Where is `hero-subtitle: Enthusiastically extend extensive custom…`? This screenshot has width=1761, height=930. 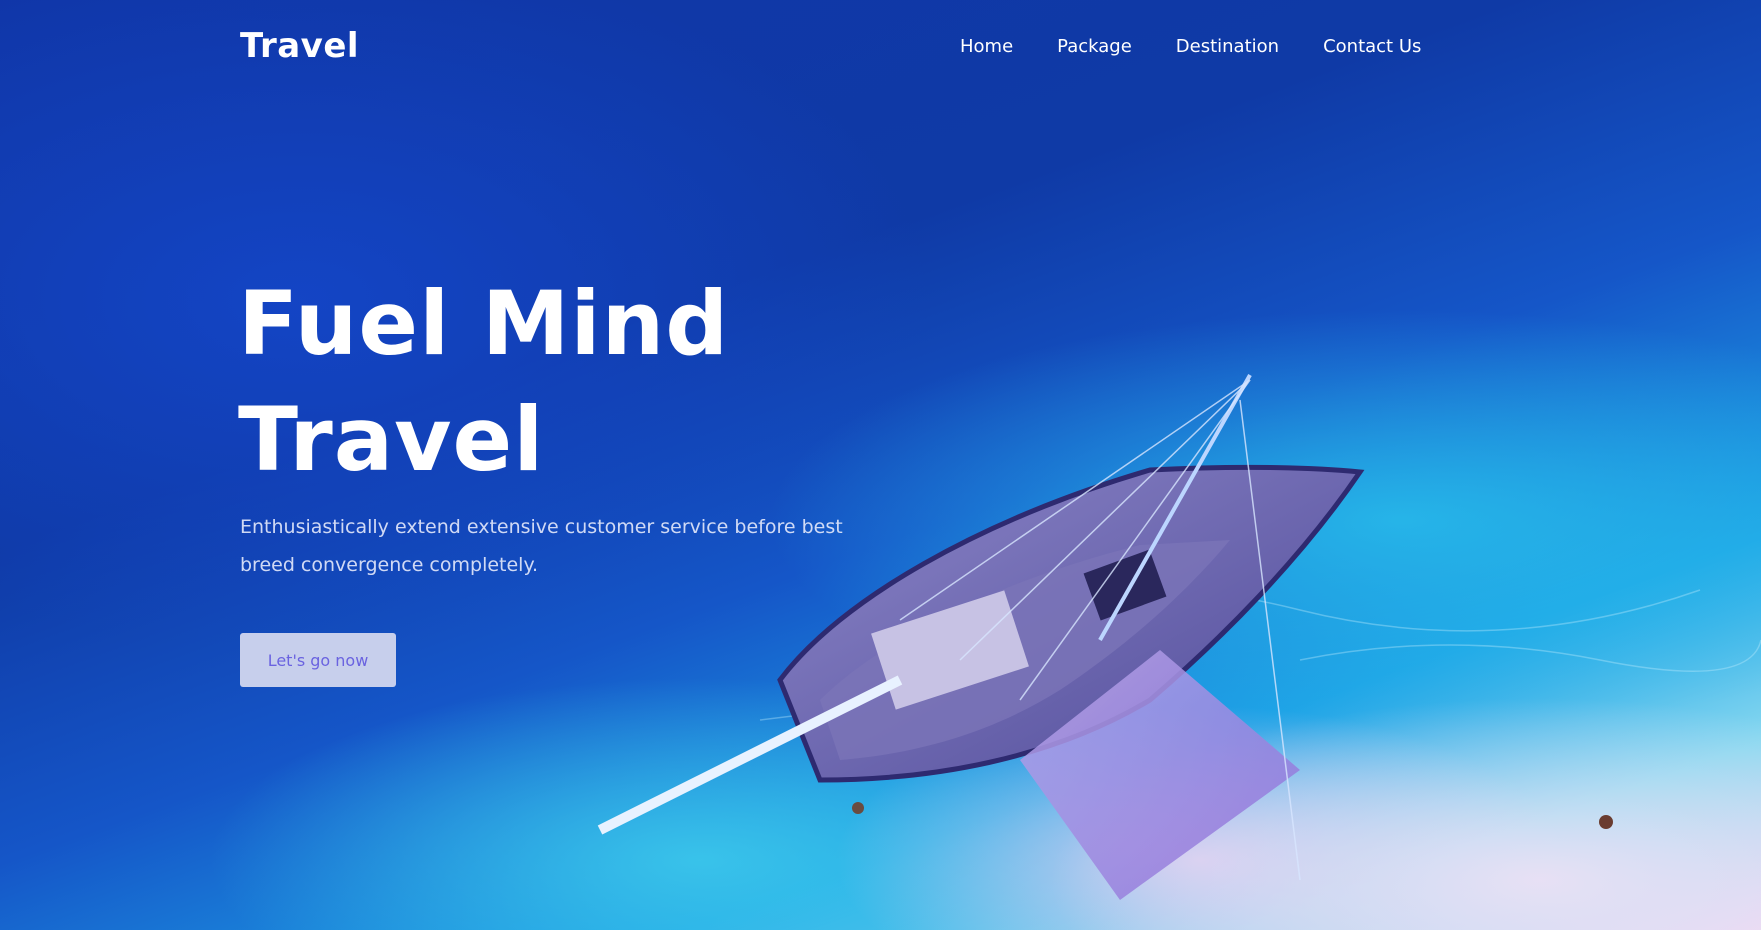
hero-subtitle: Enthusiastically extend extensive custom… is located at coordinates (541, 546).